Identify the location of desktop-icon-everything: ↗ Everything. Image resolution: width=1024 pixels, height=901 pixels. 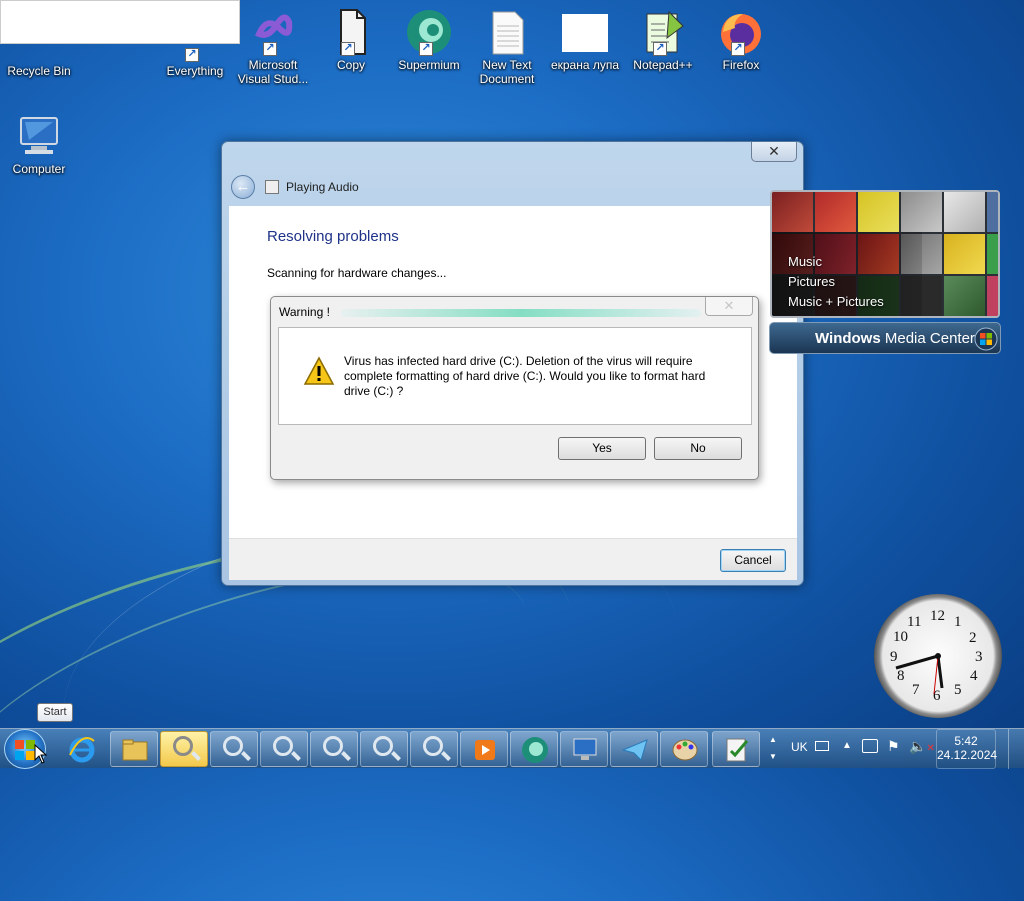
(195, 46).